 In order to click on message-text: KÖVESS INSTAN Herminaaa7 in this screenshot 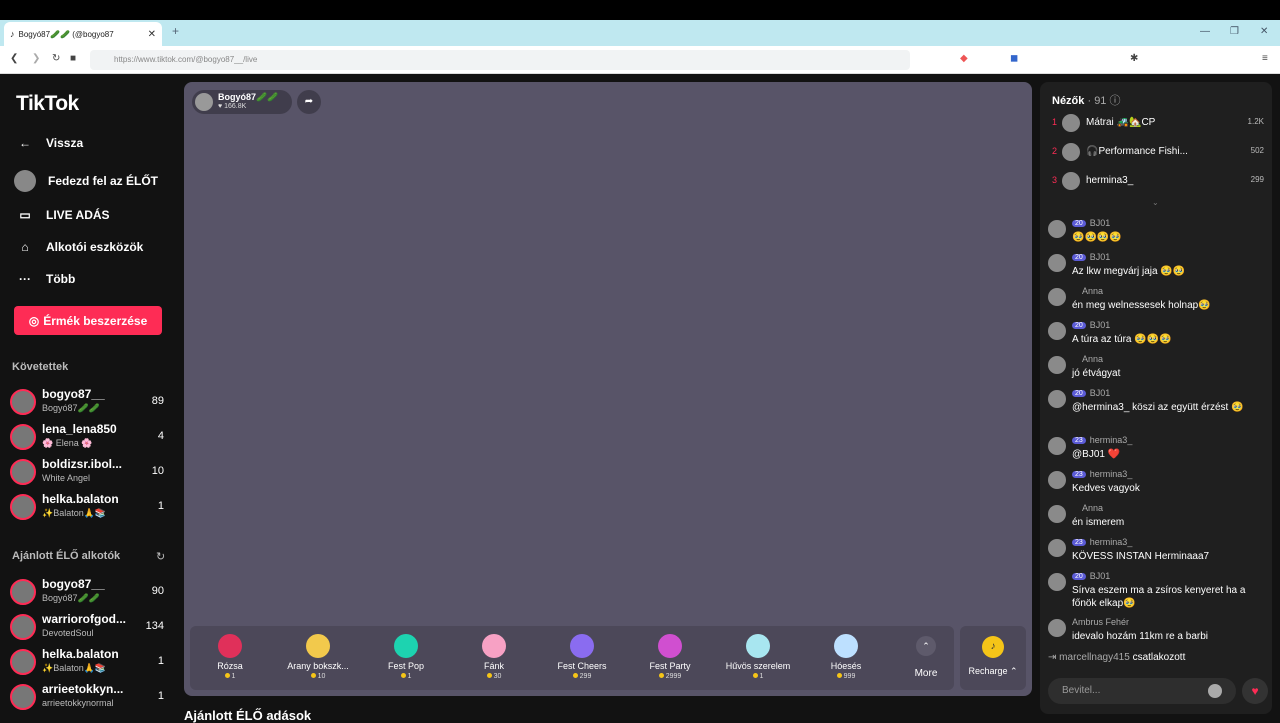, I will do `click(1141, 556)`.